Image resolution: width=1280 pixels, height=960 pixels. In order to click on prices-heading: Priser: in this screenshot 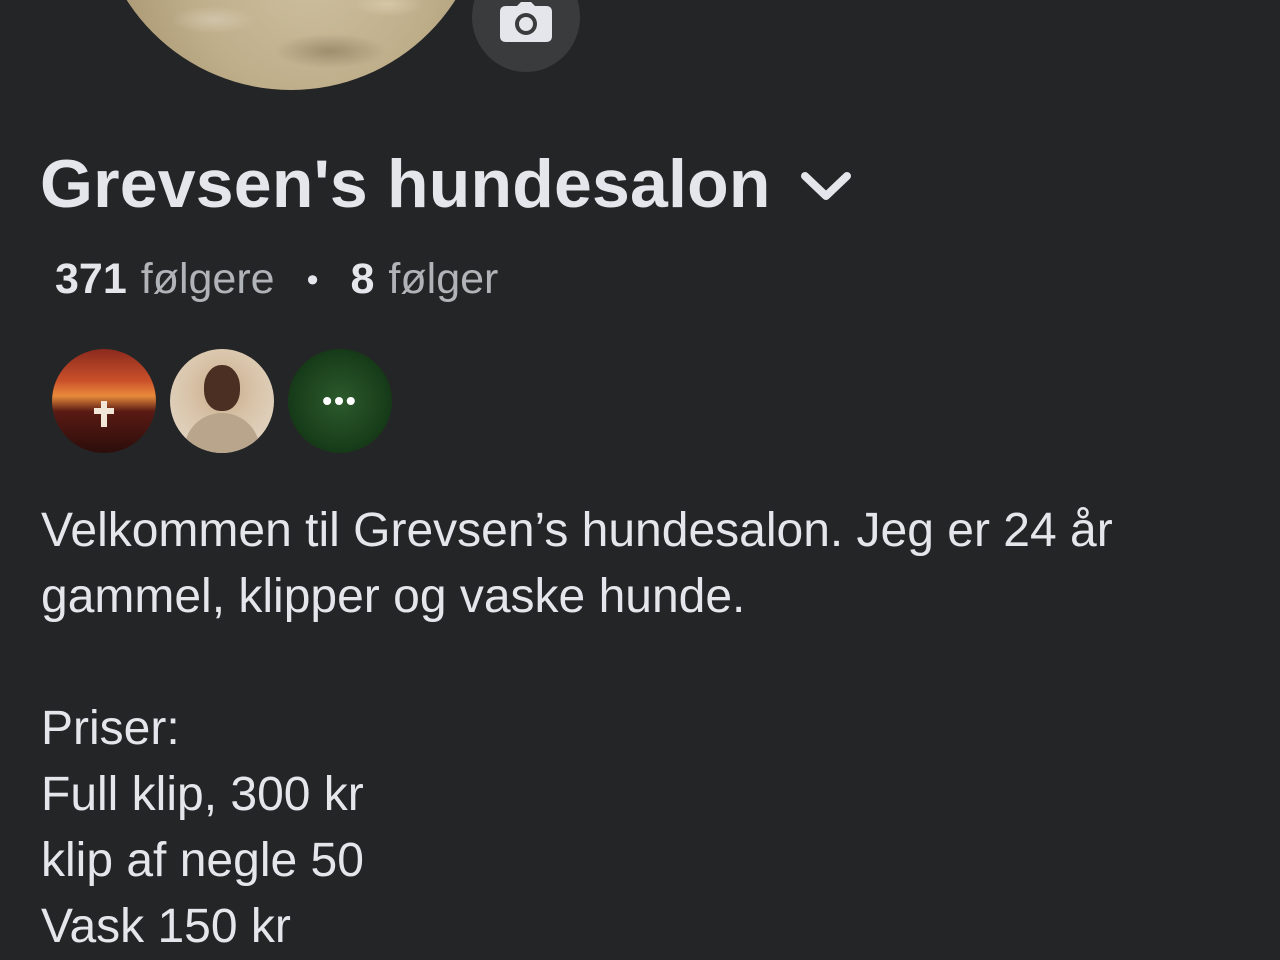, I will do `click(110, 728)`.